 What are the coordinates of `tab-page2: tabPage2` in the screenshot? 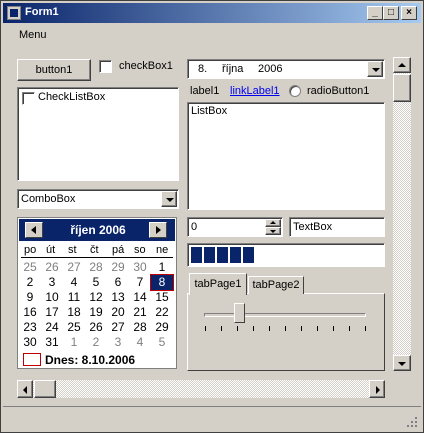 It's located at (276, 285).